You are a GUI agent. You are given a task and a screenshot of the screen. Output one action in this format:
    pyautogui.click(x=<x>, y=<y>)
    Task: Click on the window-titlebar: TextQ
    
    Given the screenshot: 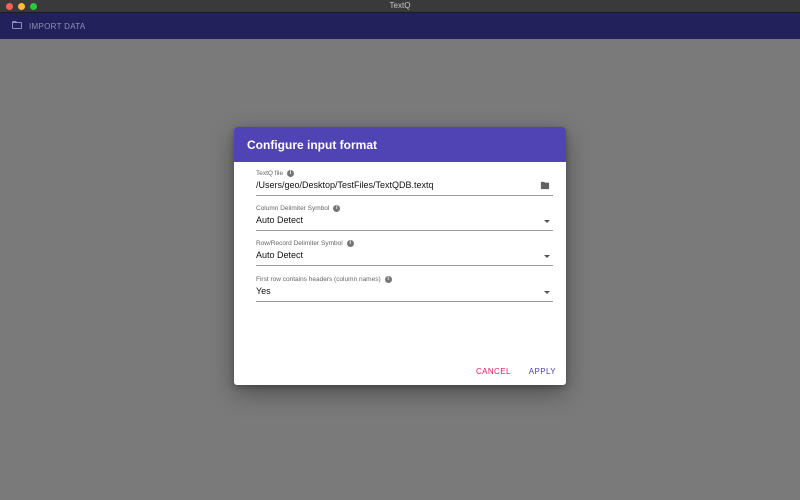 What is the action you would take?
    pyautogui.click(x=400, y=6)
    